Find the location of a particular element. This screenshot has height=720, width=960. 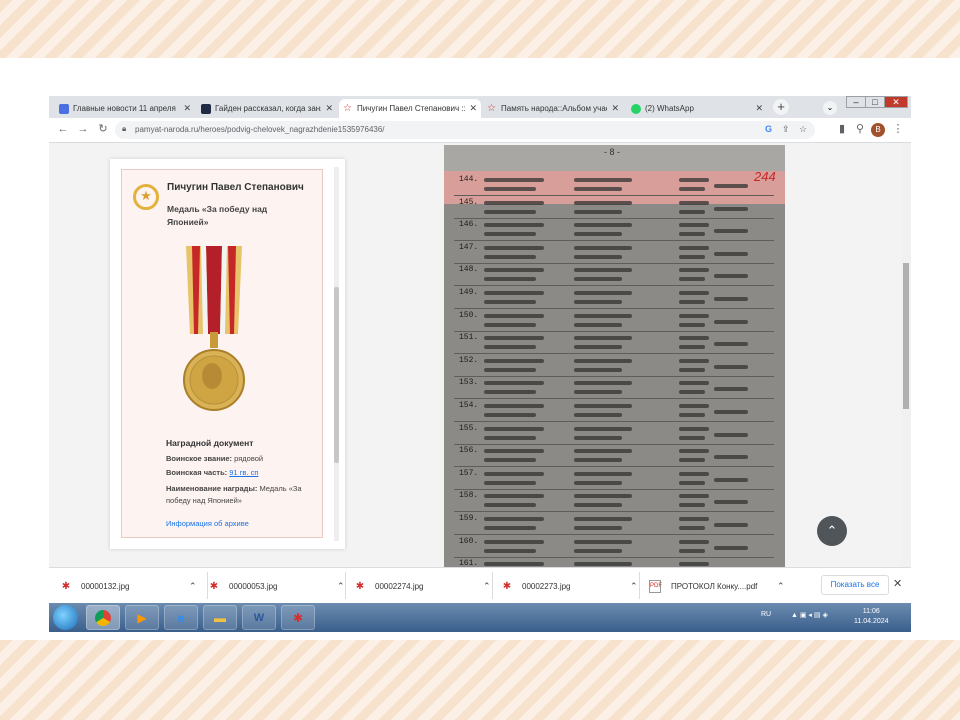

reload-icon: ↻ is located at coordinates (103, 129).